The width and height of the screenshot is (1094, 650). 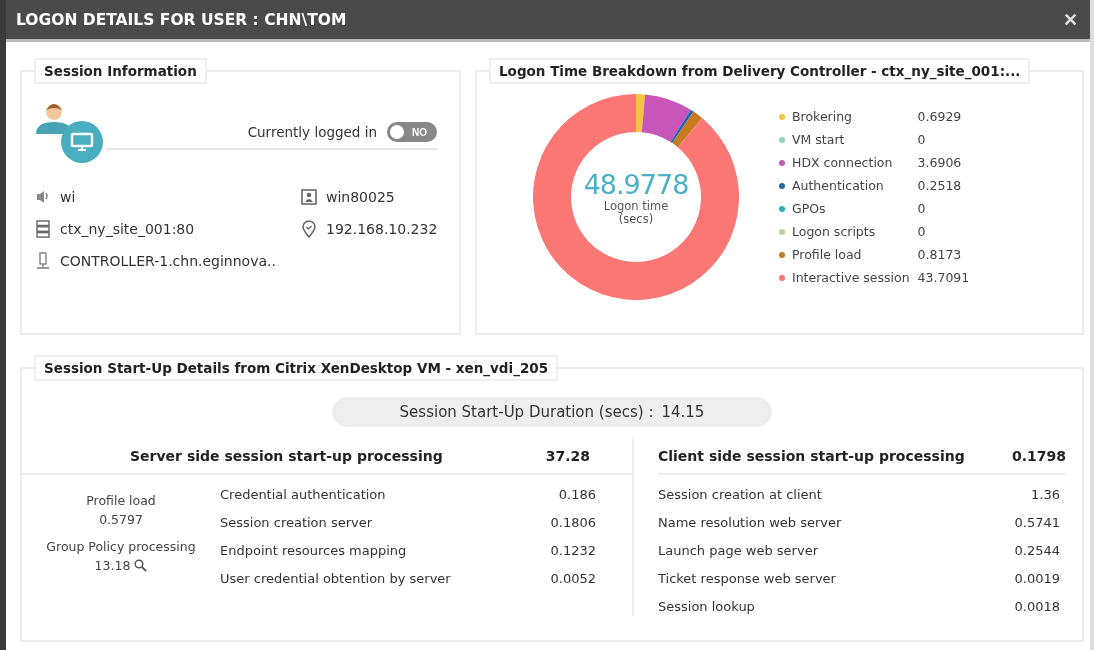 I want to click on legend-label: VM start, so click(x=818, y=139).